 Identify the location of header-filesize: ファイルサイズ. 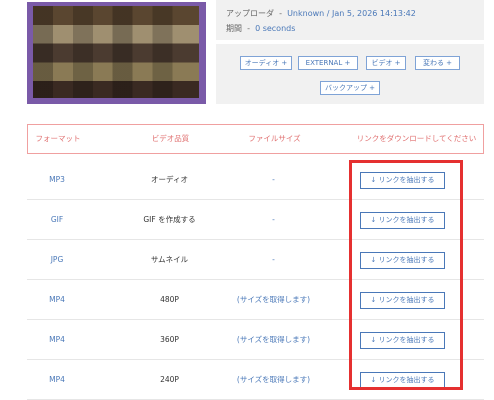
(274, 138).